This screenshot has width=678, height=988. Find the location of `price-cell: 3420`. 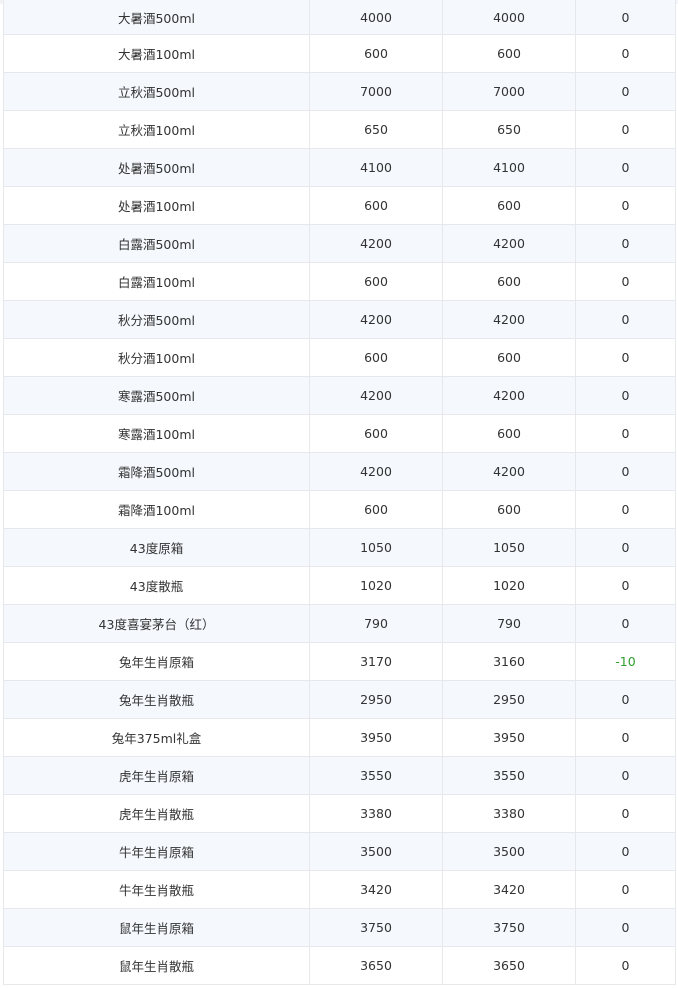

price-cell: 3420 is located at coordinates (509, 889).